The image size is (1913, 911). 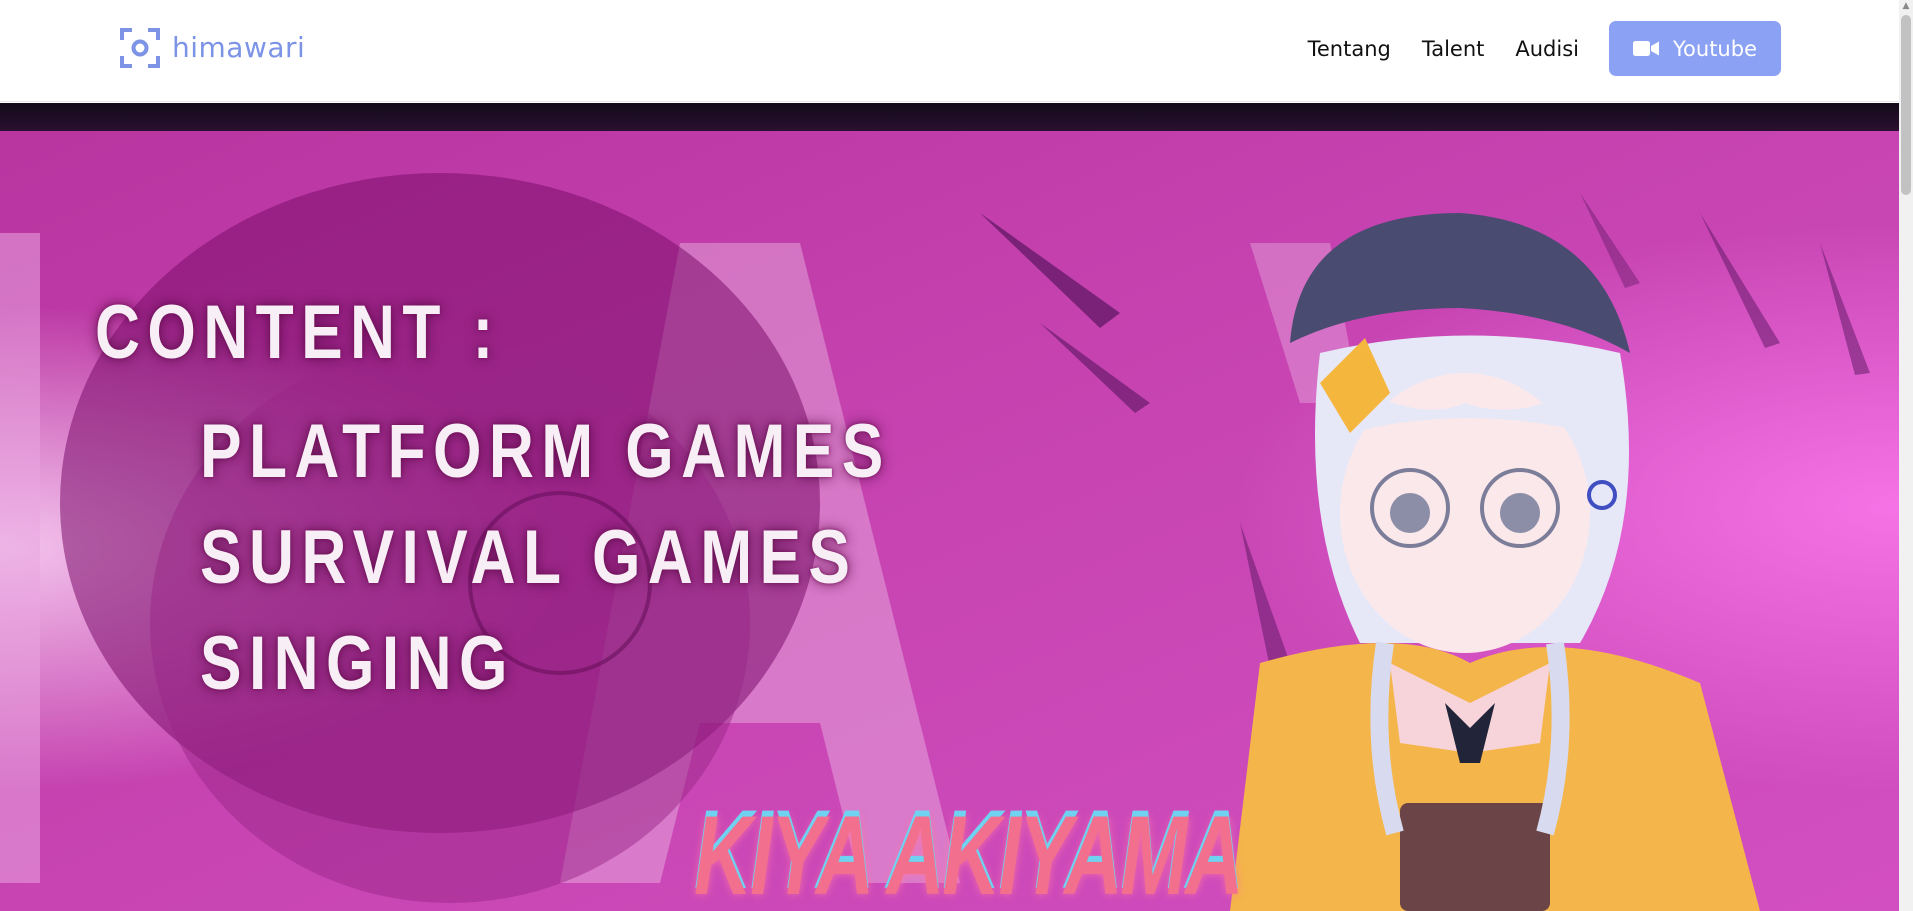 I want to click on focus-camera-icon, so click(x=140, y=48).